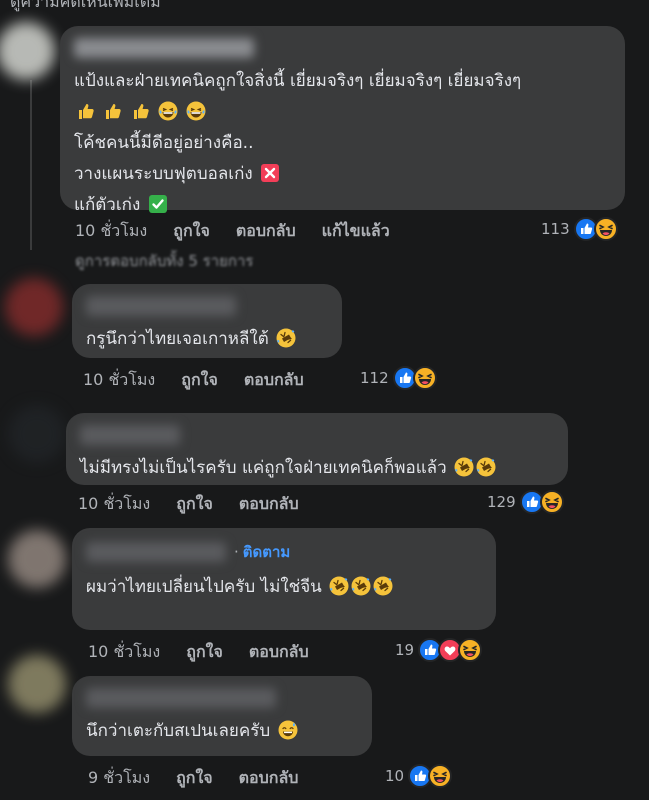 This screenshot has height=800, width=649. I want to click on comment-text-line: กรูนึกว่าไทยเจอเกาหลีใต้, so click(207, 339).